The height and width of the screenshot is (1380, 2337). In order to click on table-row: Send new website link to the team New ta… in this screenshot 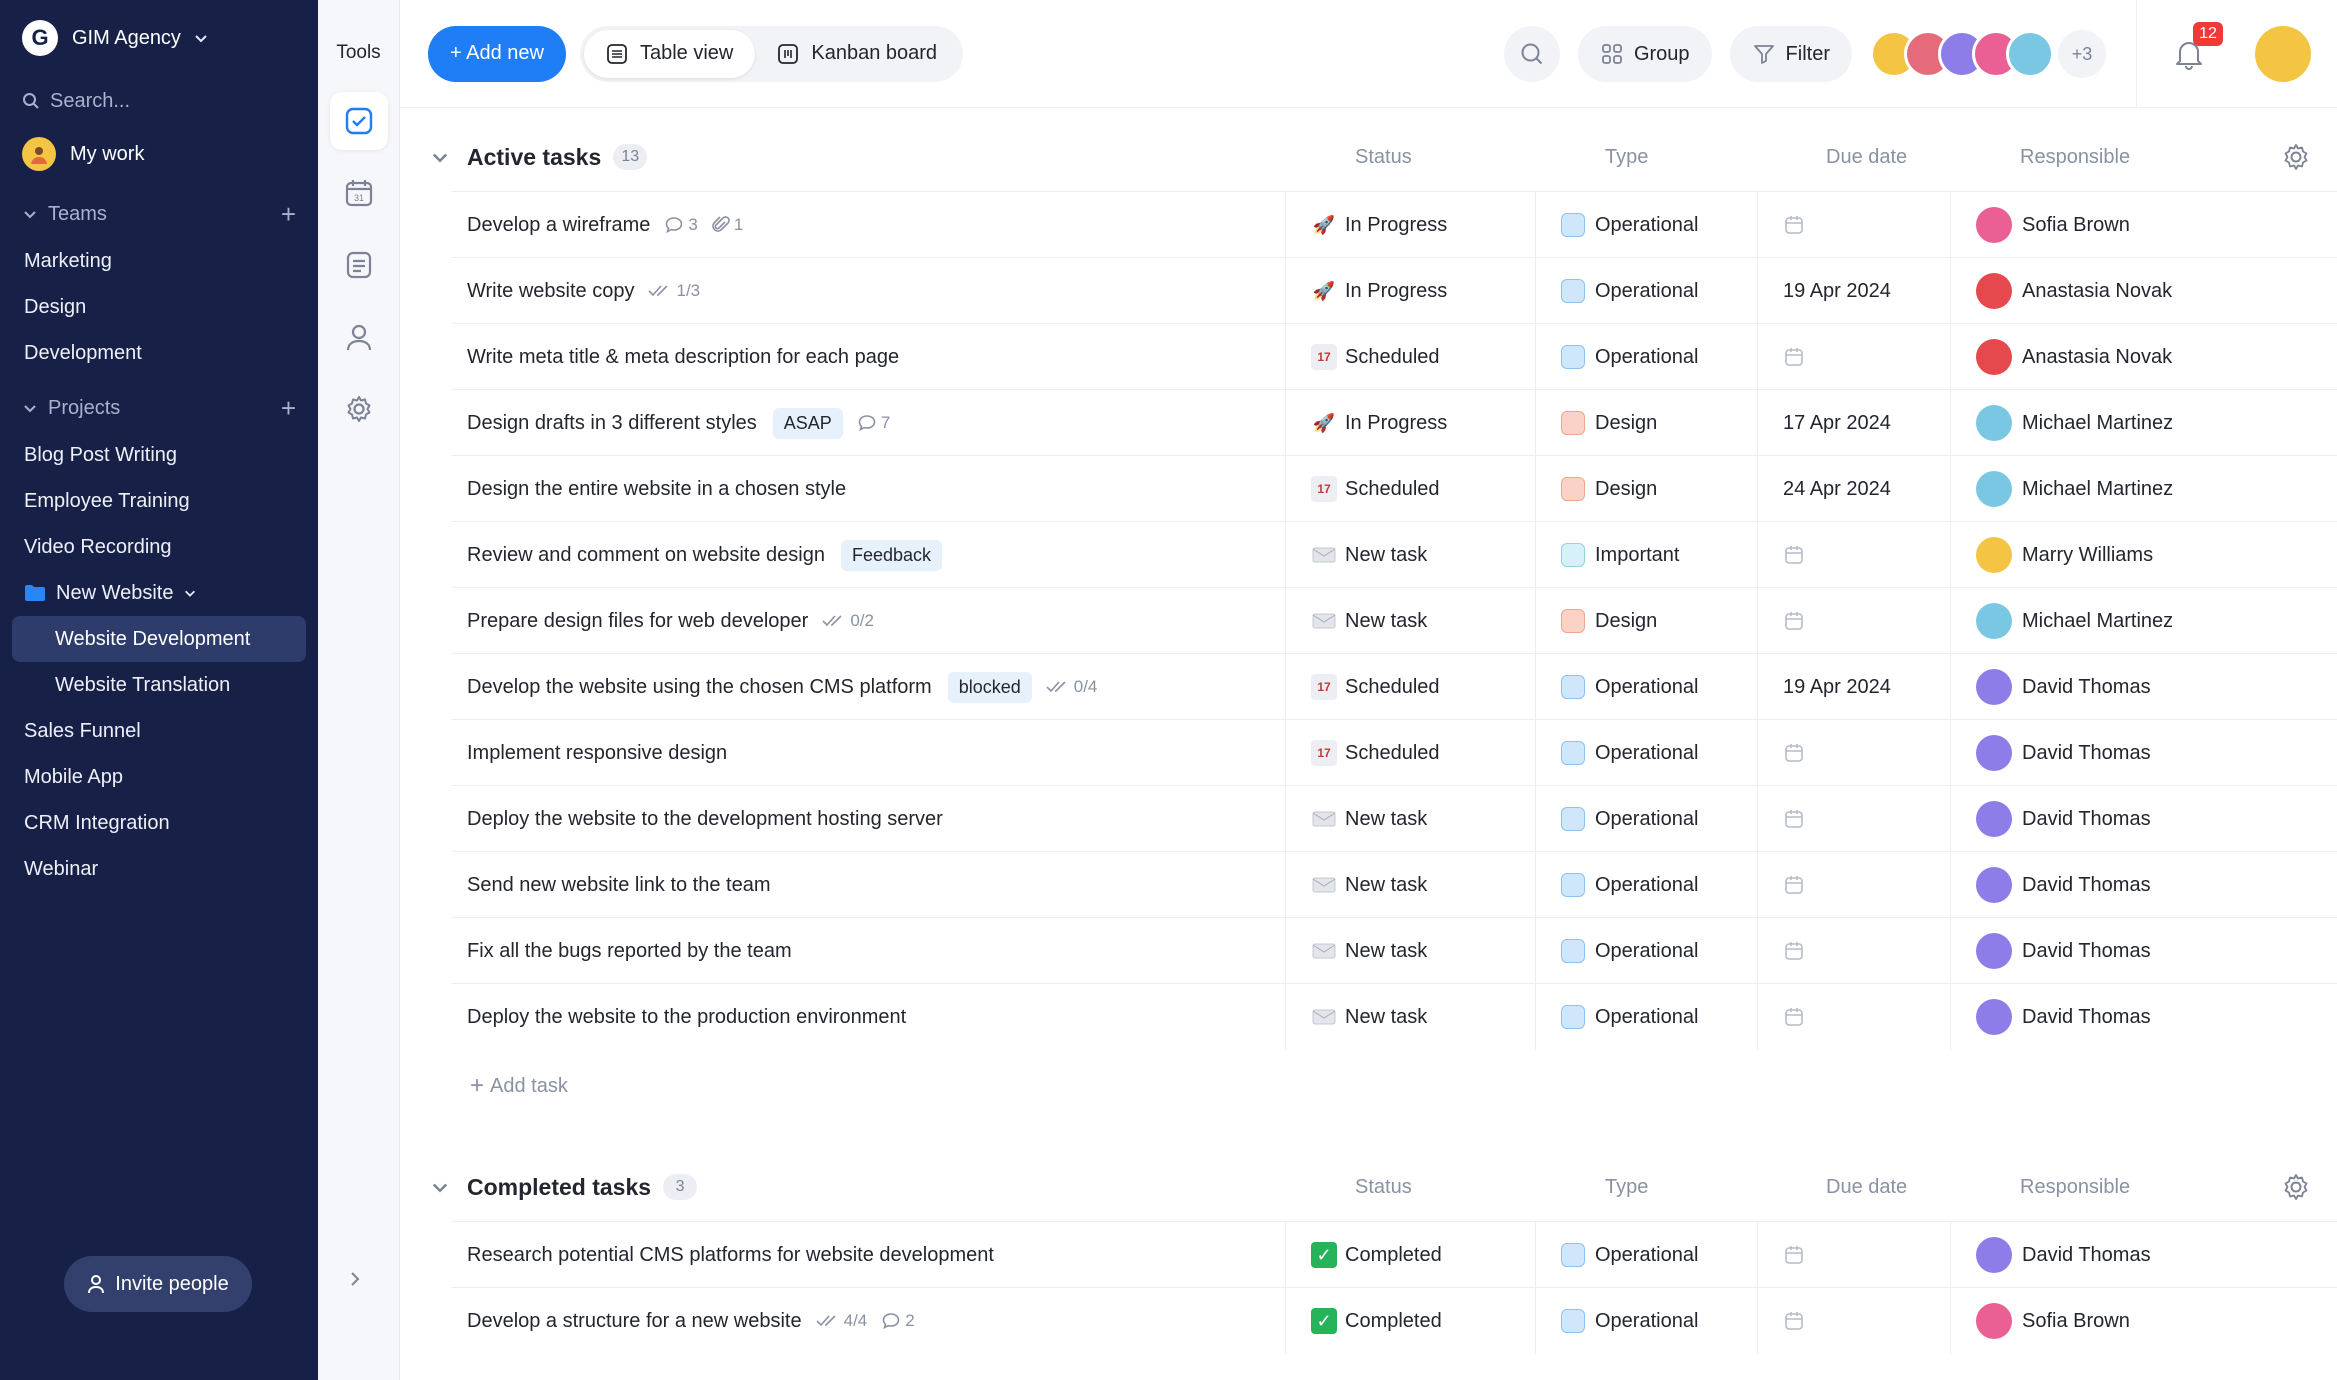, I will do `click(1394, 884)`.